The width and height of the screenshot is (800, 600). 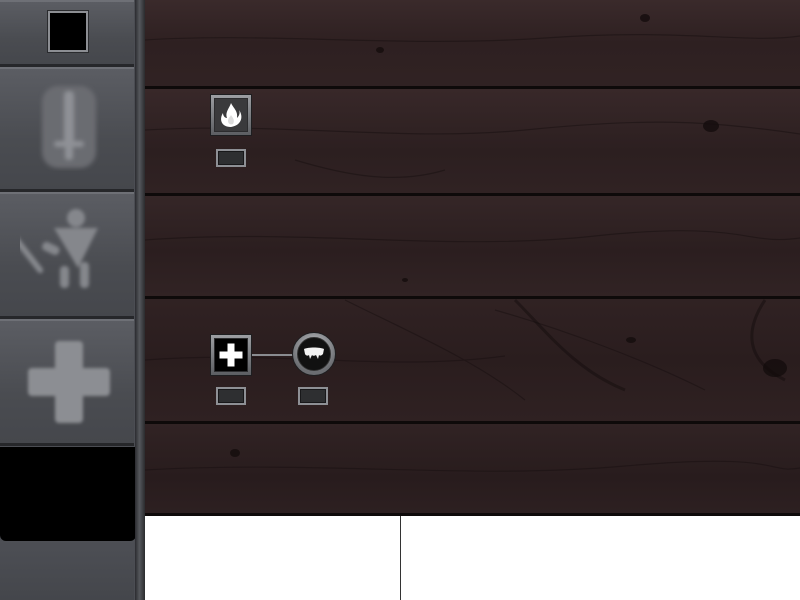 What do you see at coordinates (313, 396) in the screenshot?
I see `skill-level-fangs` at bounding box center [313, 396].